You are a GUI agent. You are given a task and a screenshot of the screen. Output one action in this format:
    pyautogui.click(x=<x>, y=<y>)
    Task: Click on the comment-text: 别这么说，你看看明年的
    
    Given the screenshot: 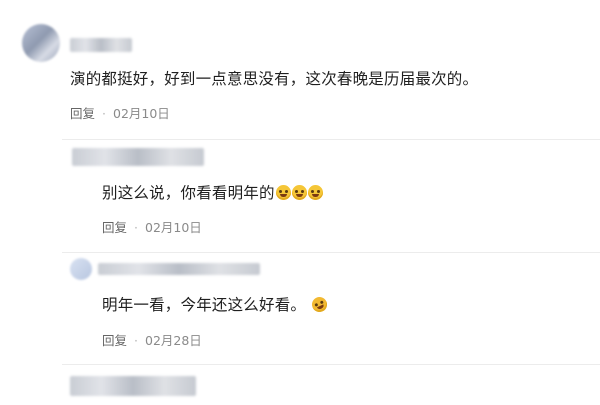 What is the action you would take?
    pyautogui.click(x=212, y=192)
    